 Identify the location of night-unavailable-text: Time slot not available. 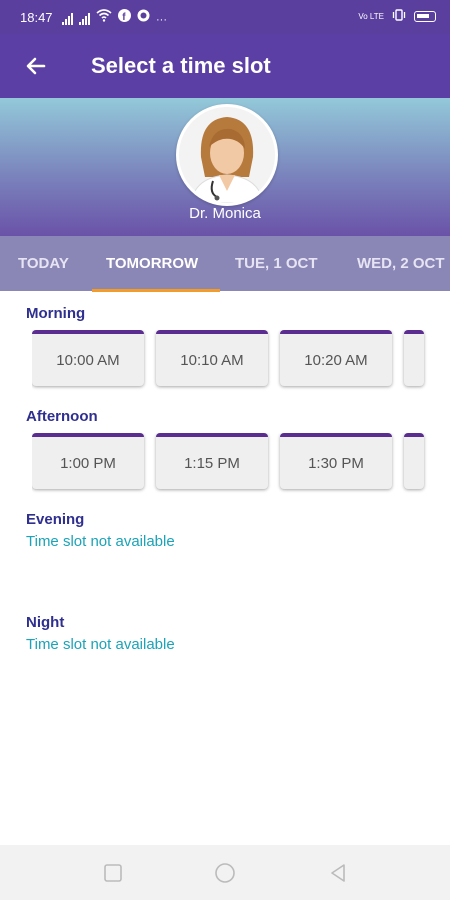
(100, 644).